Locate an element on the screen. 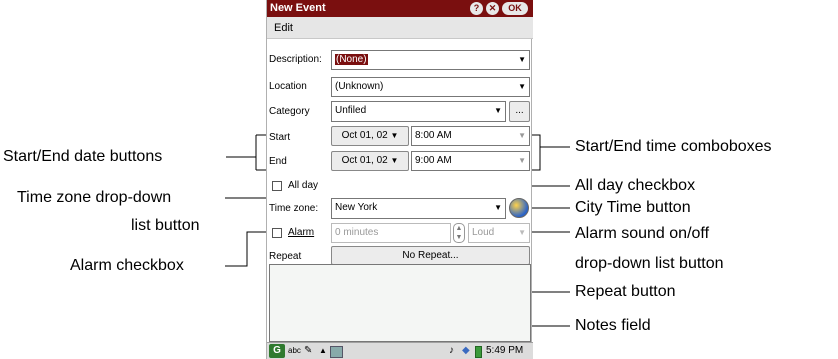 The image size is (838, 359). input-mode: abc is located at coordinates (294, 351).